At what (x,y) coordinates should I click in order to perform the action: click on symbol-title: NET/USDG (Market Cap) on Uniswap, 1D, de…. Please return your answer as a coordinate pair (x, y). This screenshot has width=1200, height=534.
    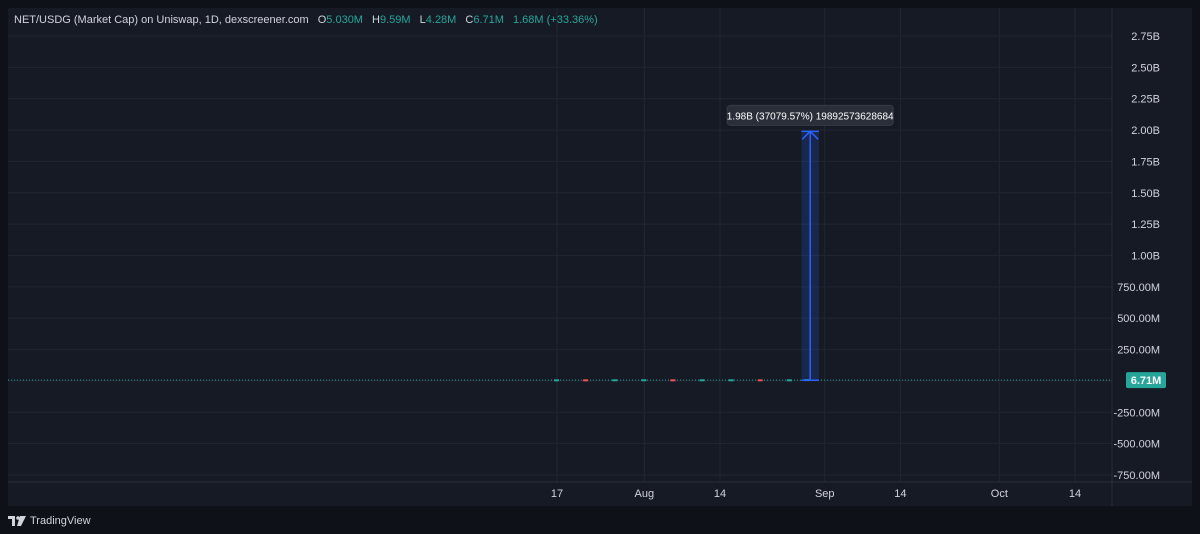
    Looking at the image, I should click on (161, 20).